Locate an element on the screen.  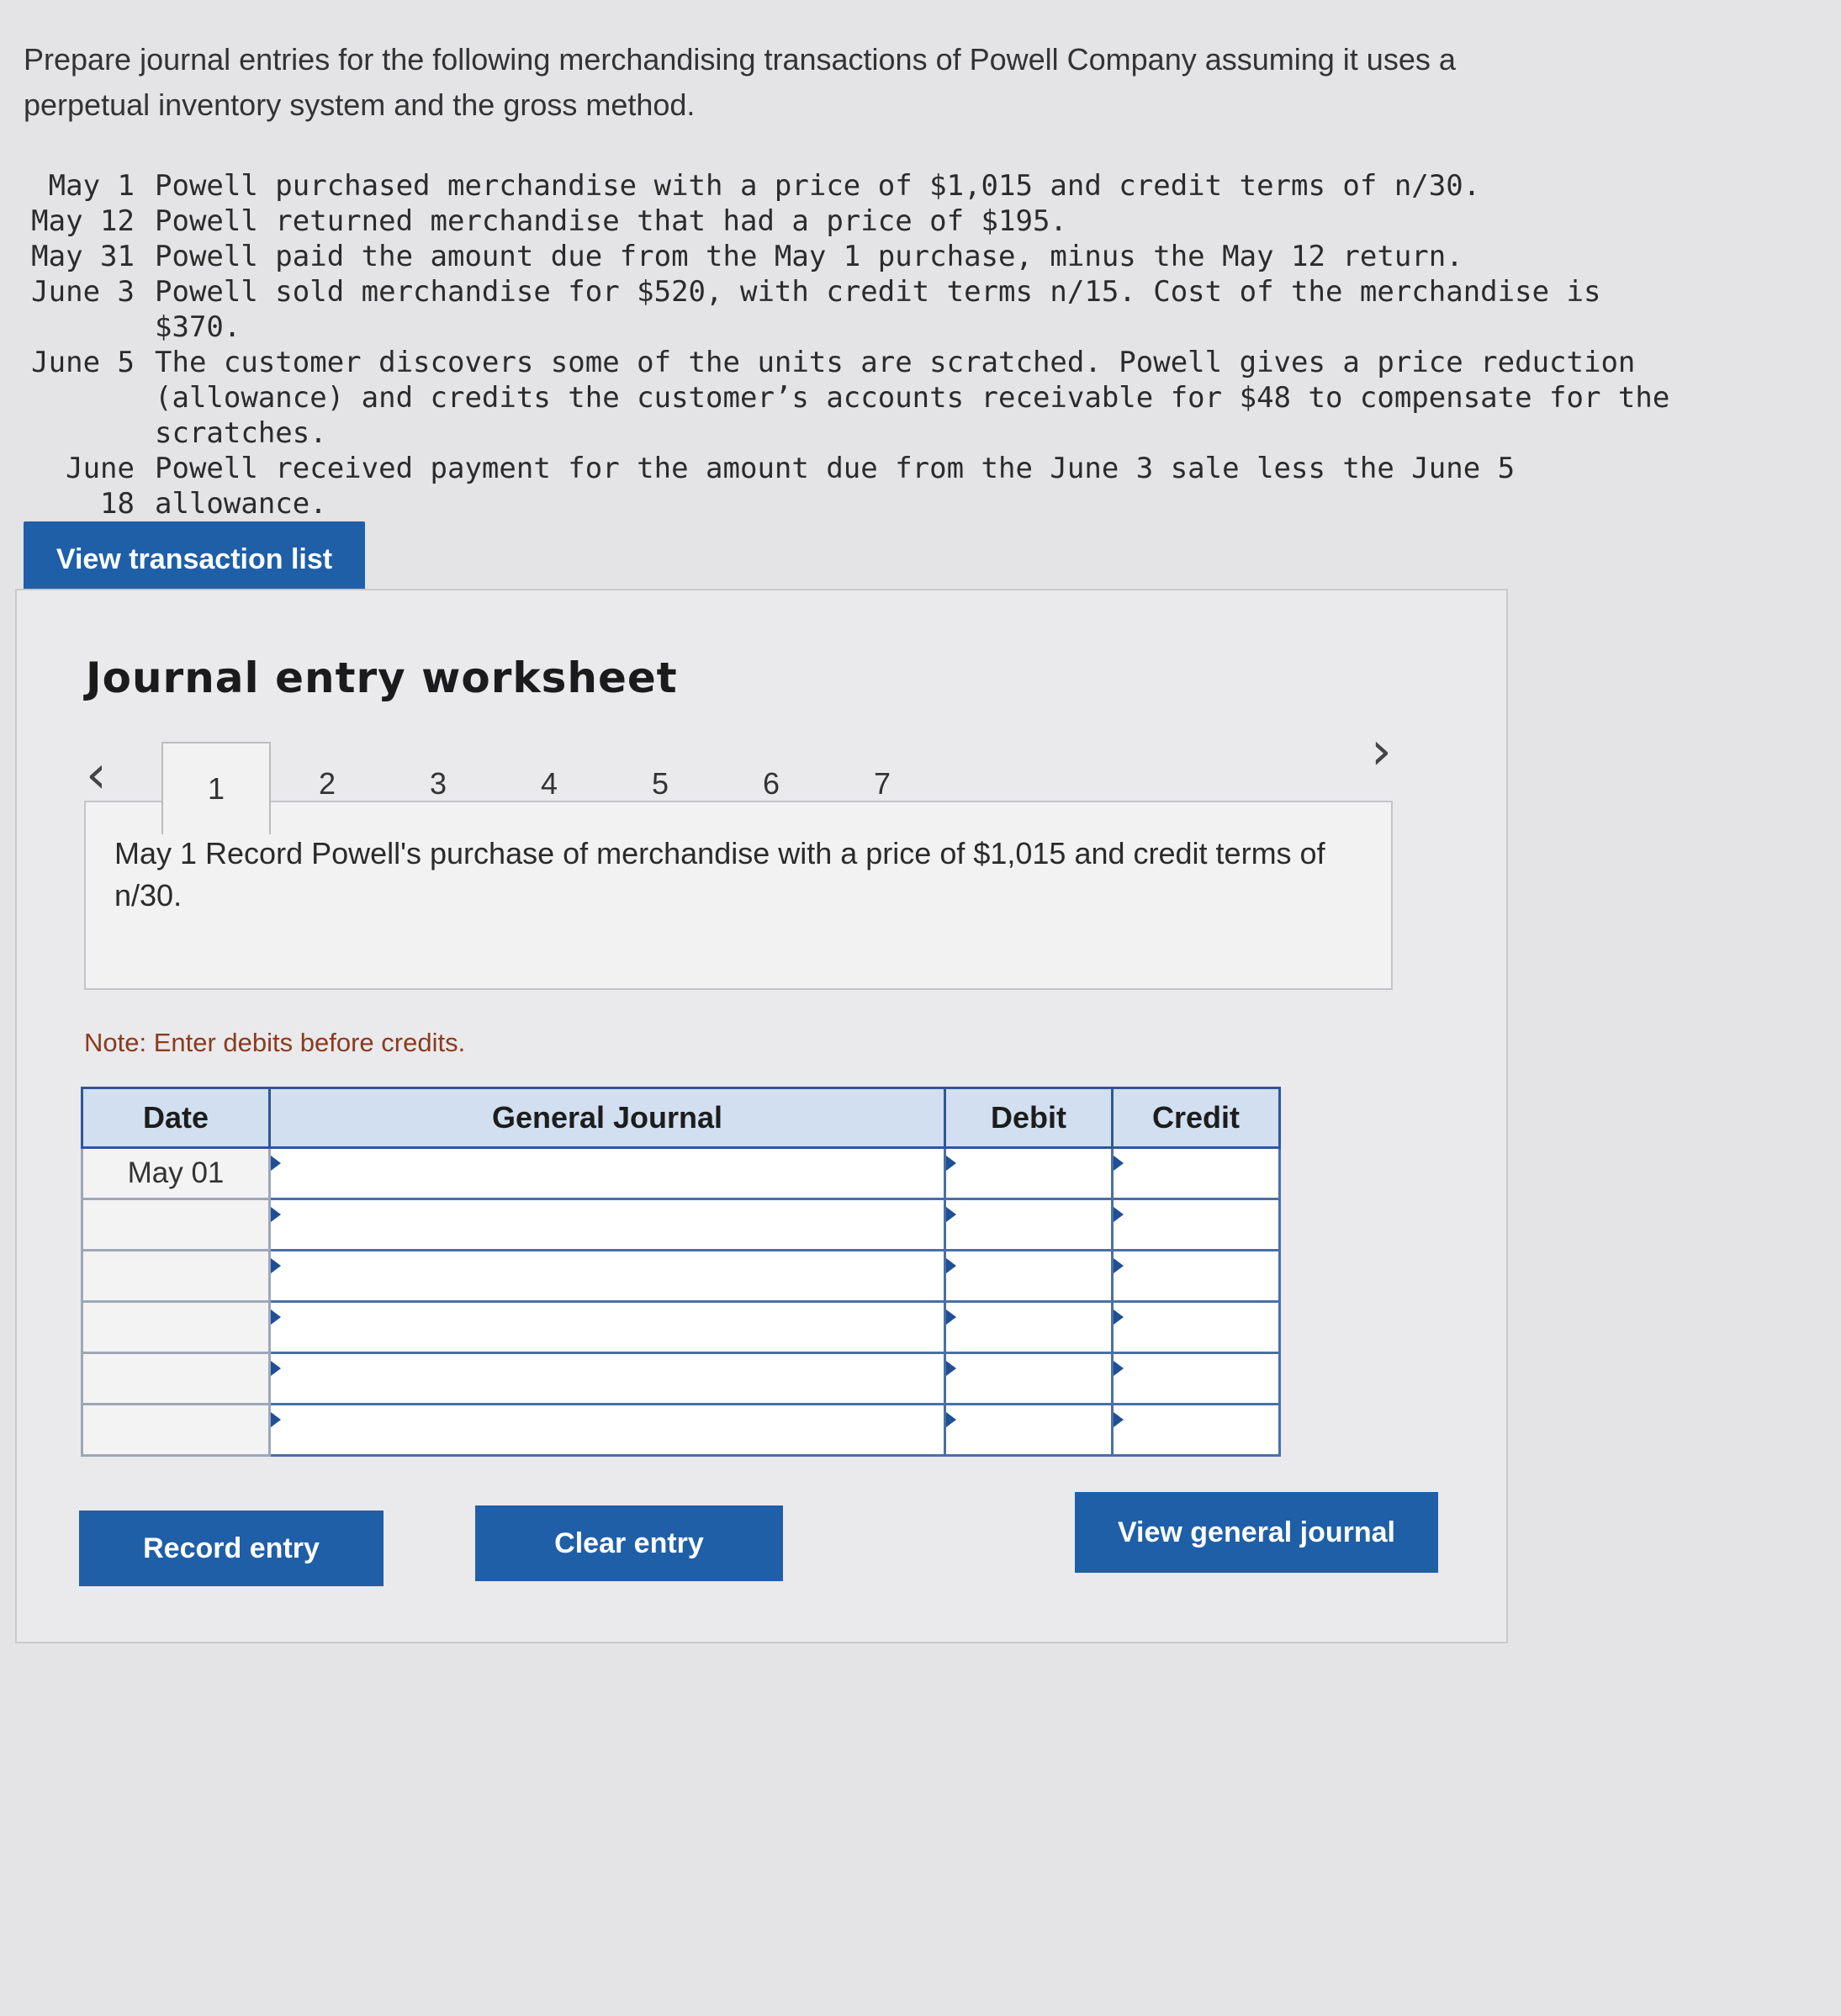
entry-note: Note: Enter debits before credits. is located at coordinates (275, 1042).